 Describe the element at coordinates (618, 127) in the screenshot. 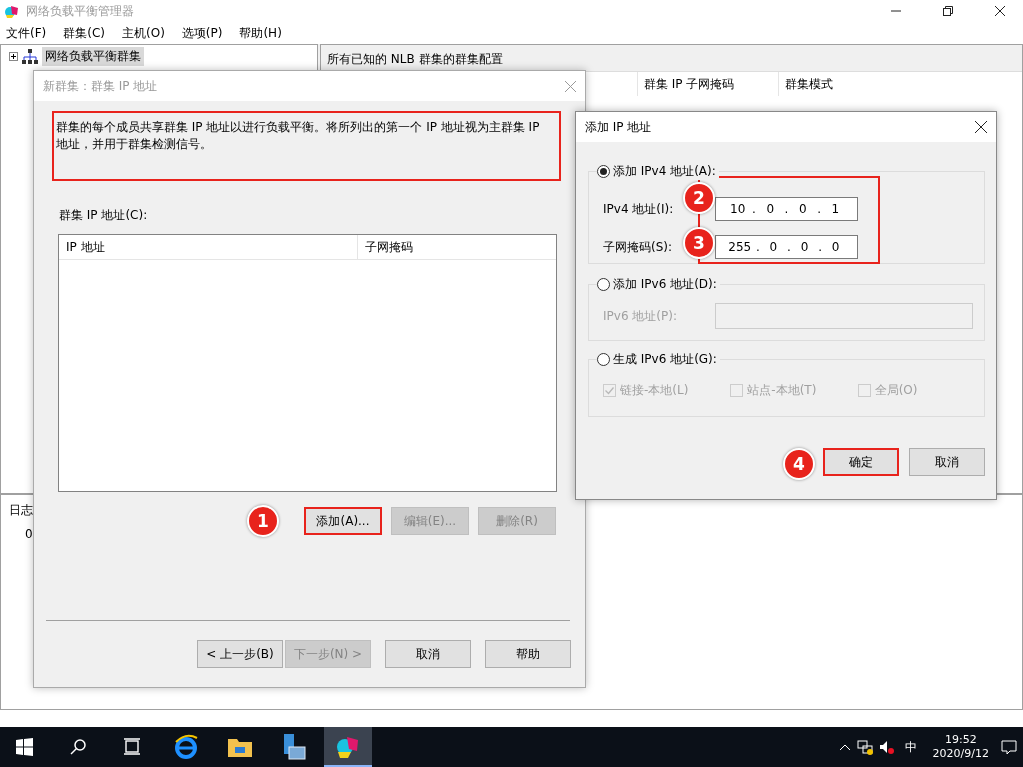

I see `dialog-title: 添加 IP 地址` at that location.